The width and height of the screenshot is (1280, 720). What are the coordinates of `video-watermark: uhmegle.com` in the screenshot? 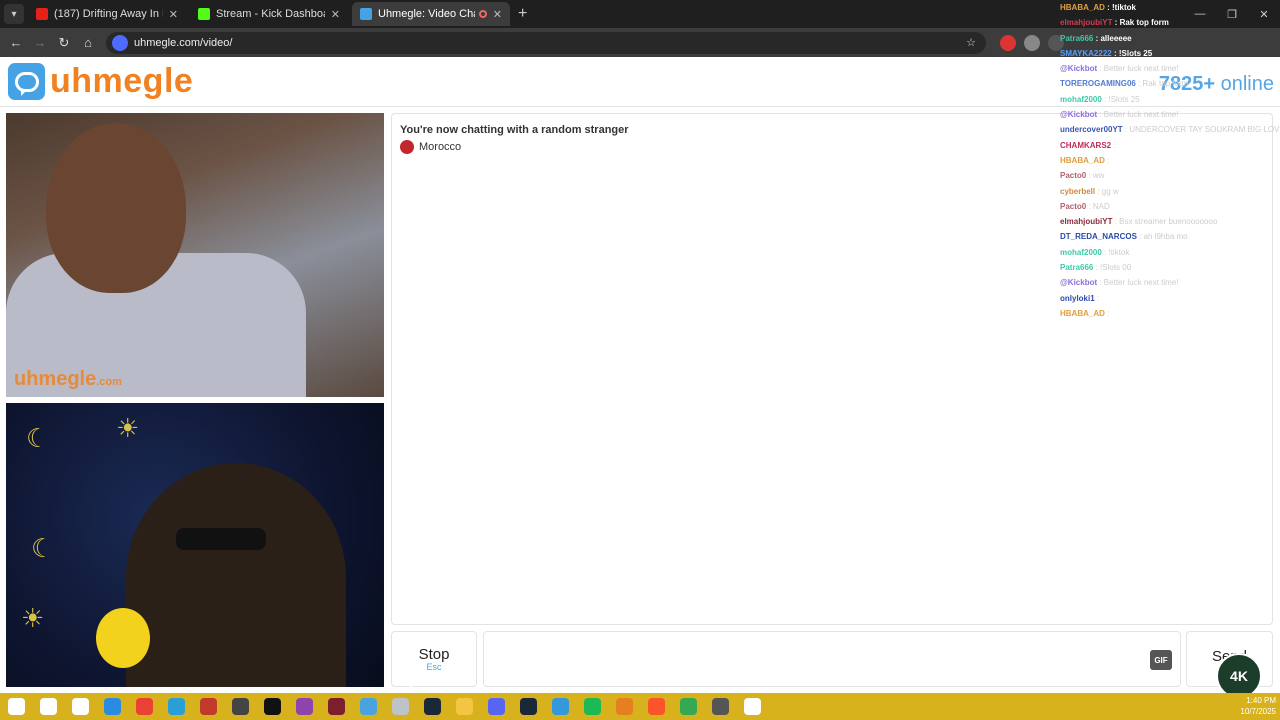 It's located at (68, 379).